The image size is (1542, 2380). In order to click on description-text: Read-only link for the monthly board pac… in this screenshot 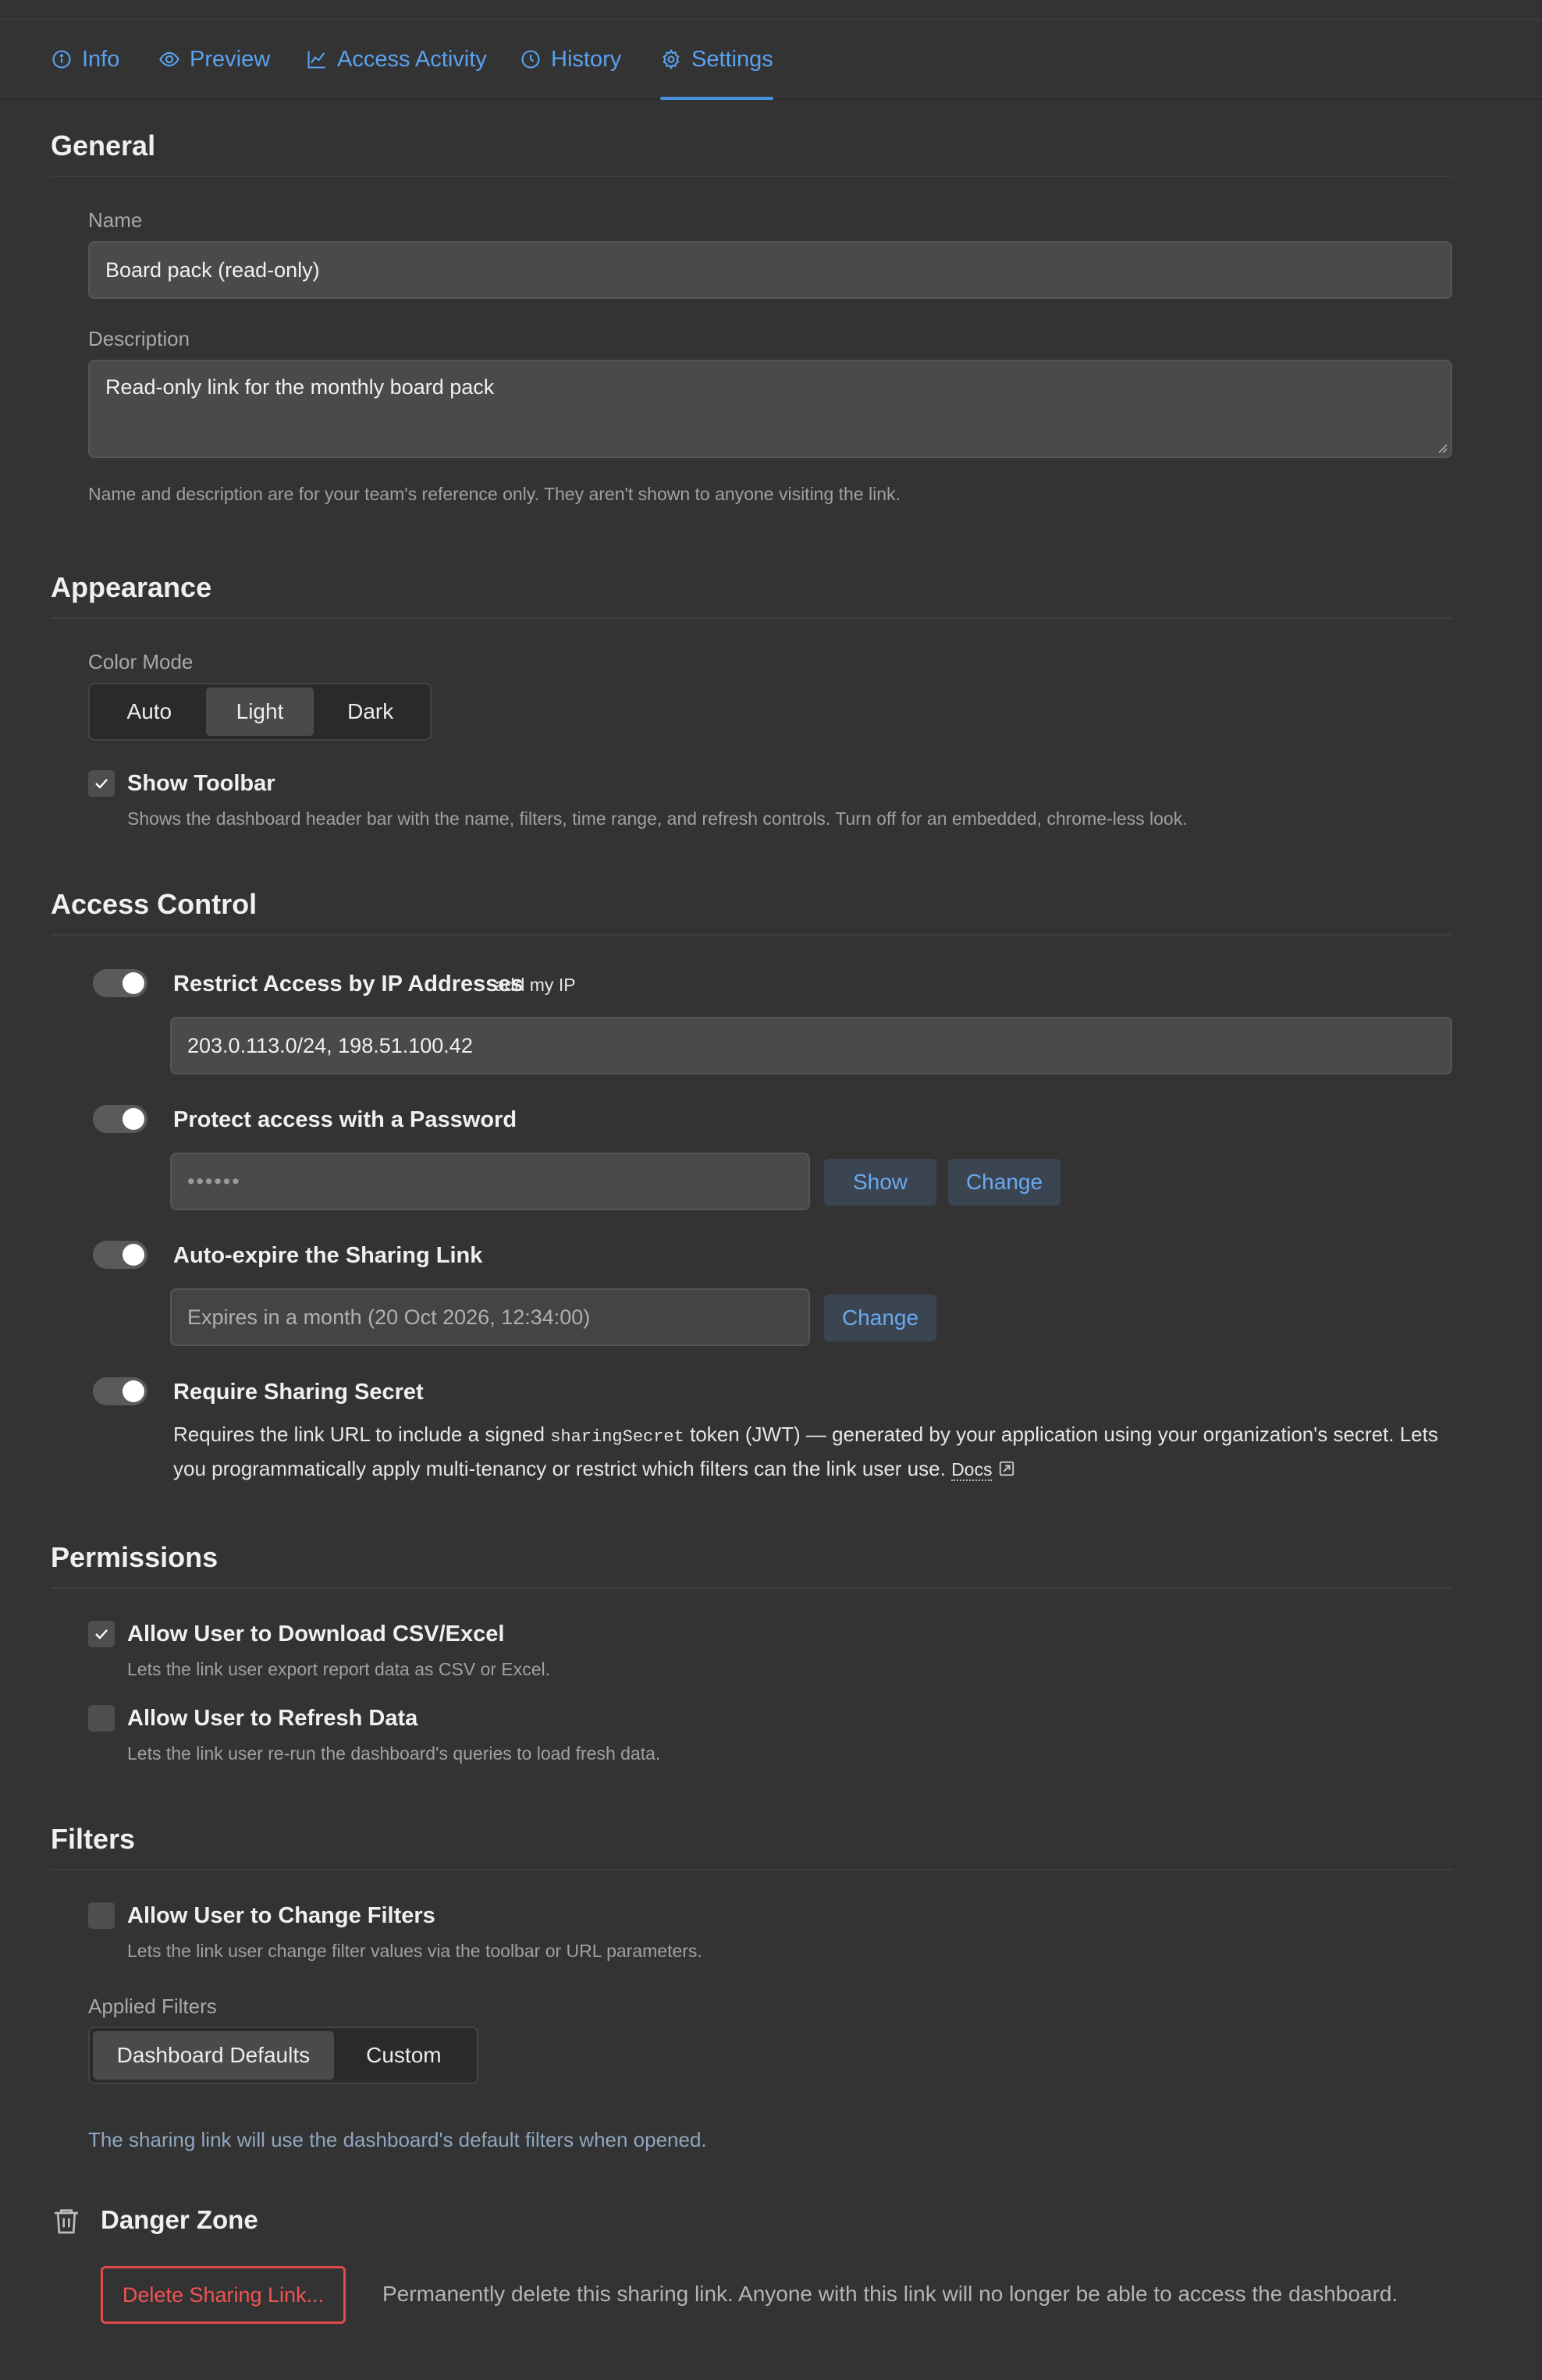, I will do `click(300, 387)`.